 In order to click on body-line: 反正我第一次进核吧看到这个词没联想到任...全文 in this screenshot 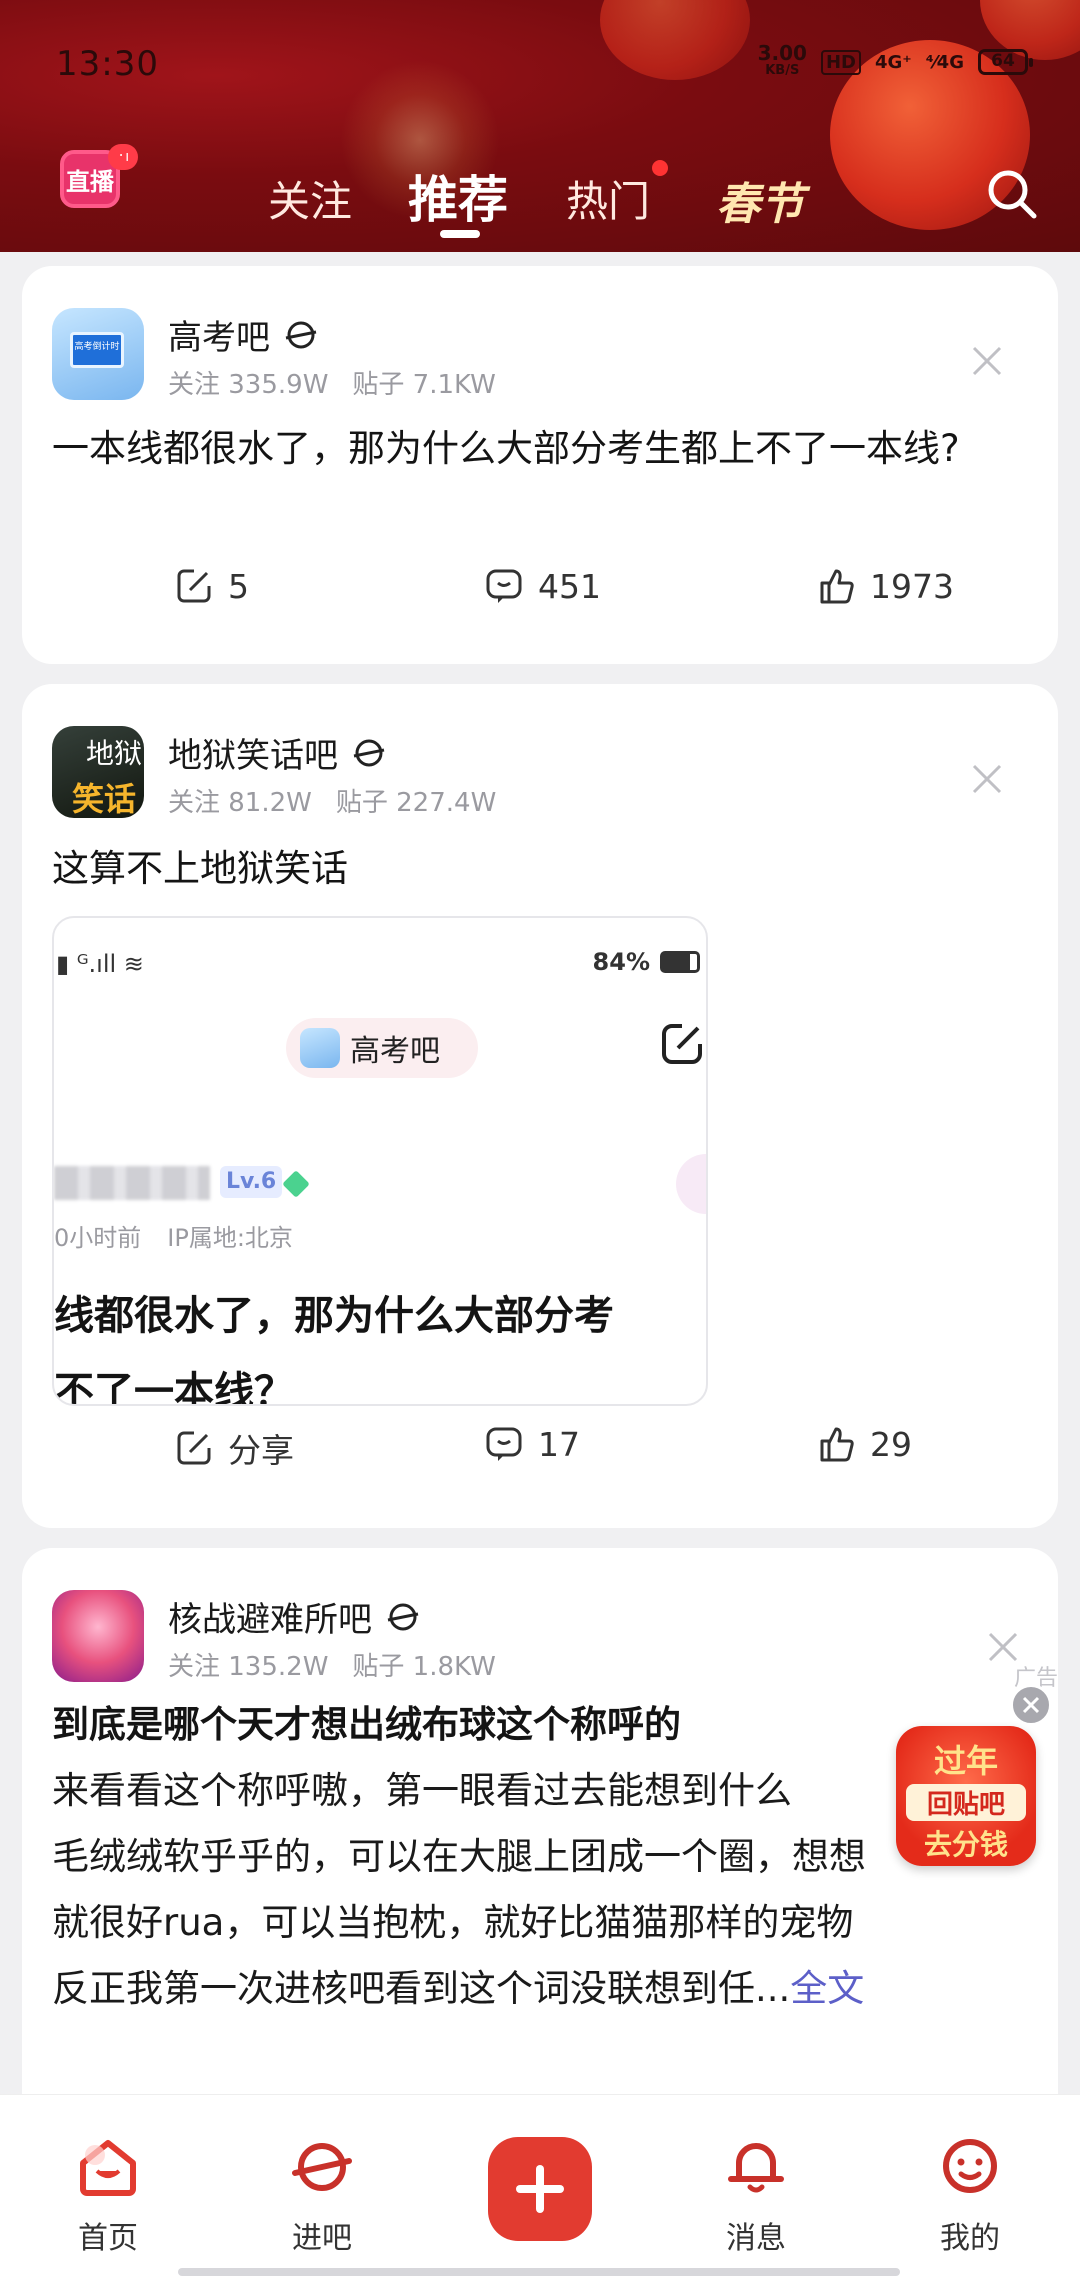, I will do `click(458, 1988)`.